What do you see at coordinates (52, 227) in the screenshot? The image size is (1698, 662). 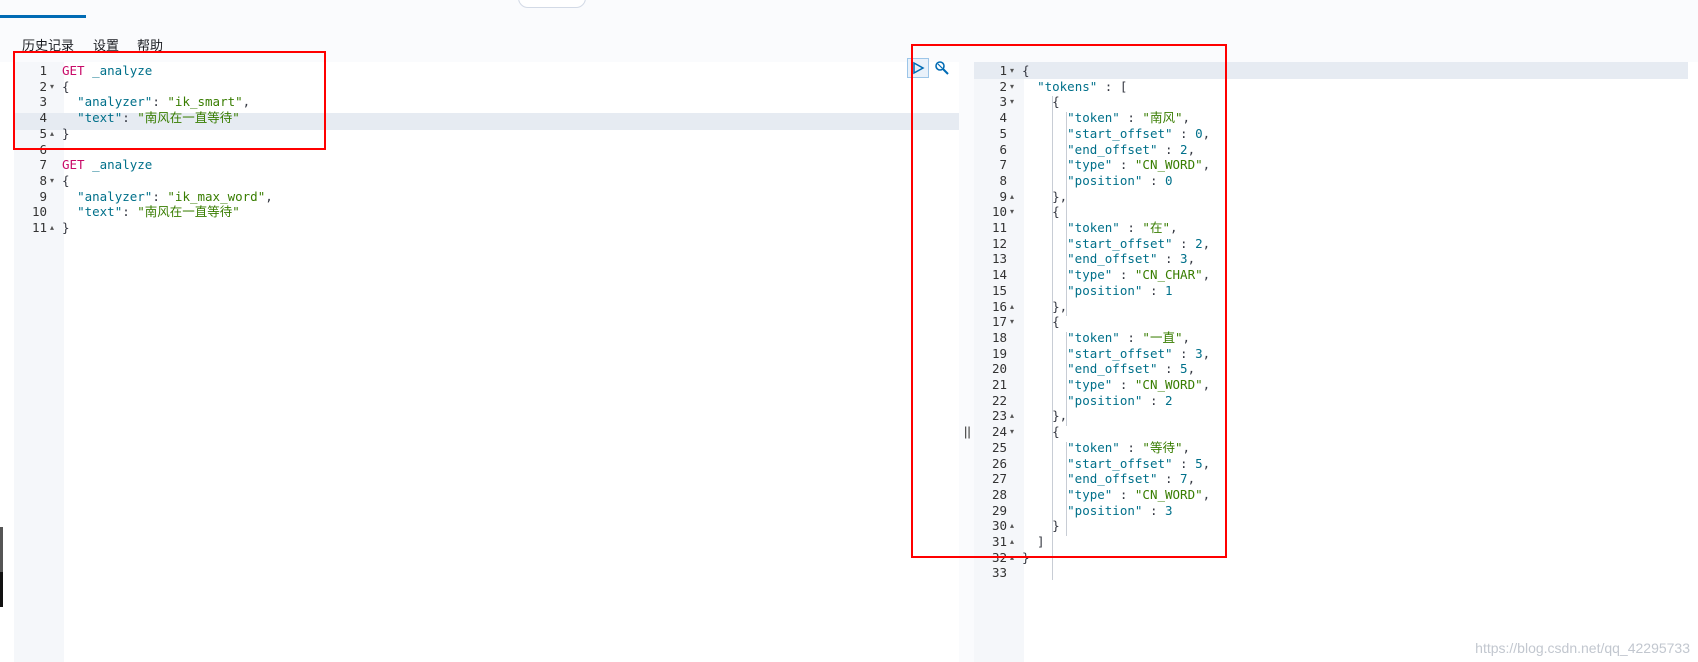 I see `fold-close-icon: ▴` at bounding box center [52, 227].